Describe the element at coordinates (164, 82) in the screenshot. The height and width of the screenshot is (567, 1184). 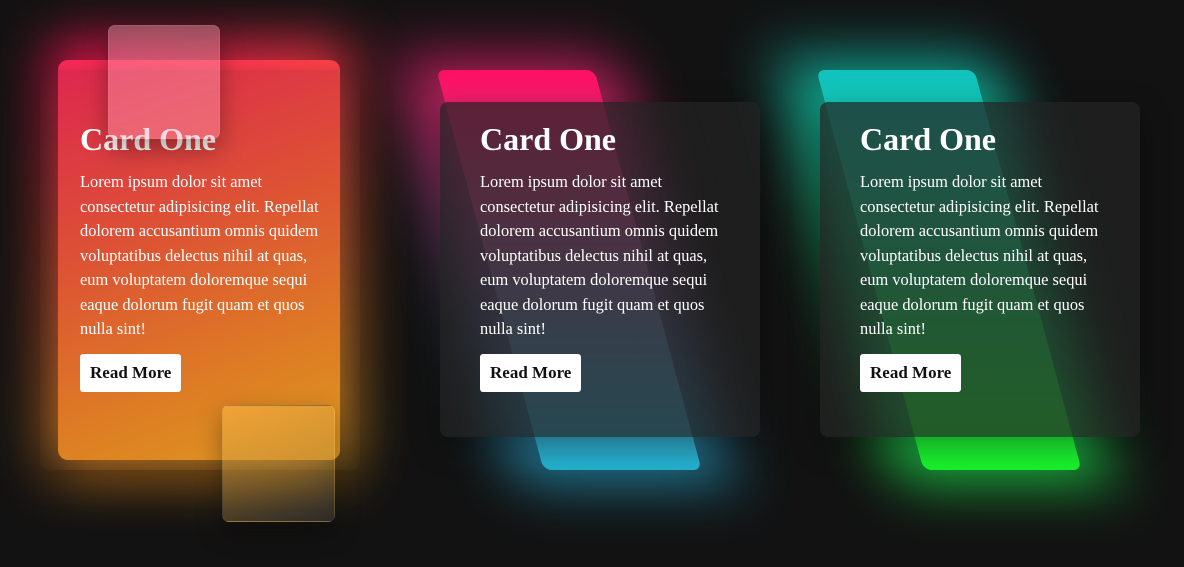
I see `floating-square-top` at that location.